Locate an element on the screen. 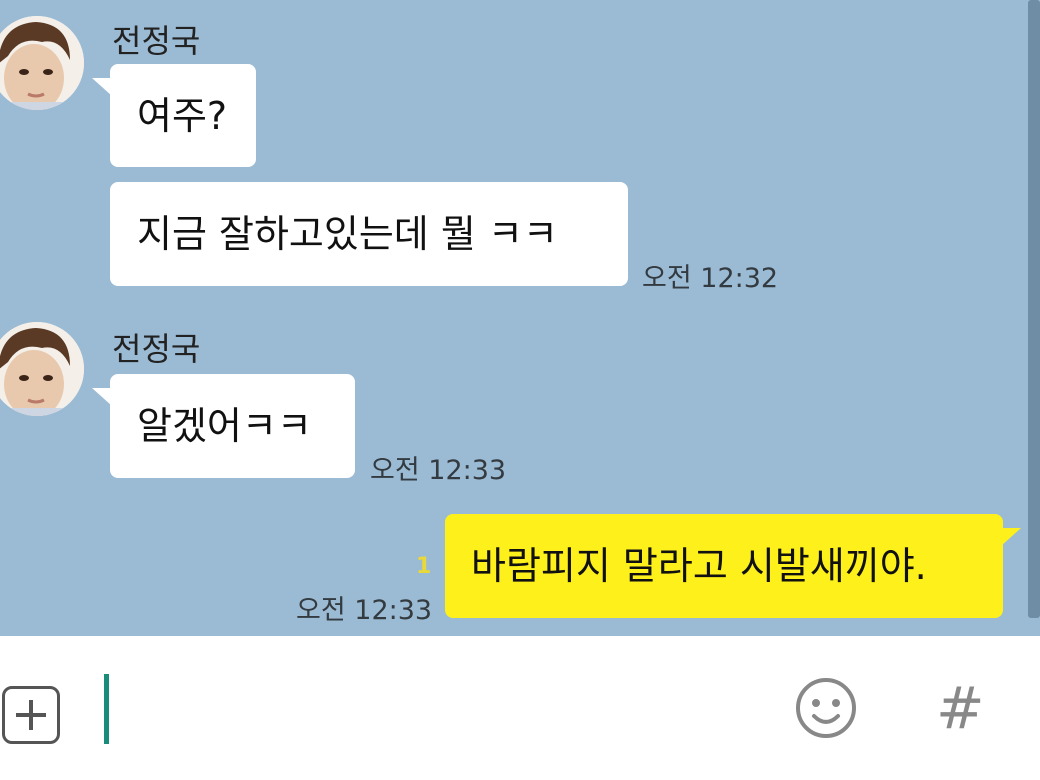 The image size is (1040, 780). message-bubble-outgoing: 바람피지 말라고 시발새끼야. is located at coordinates (724, 566).